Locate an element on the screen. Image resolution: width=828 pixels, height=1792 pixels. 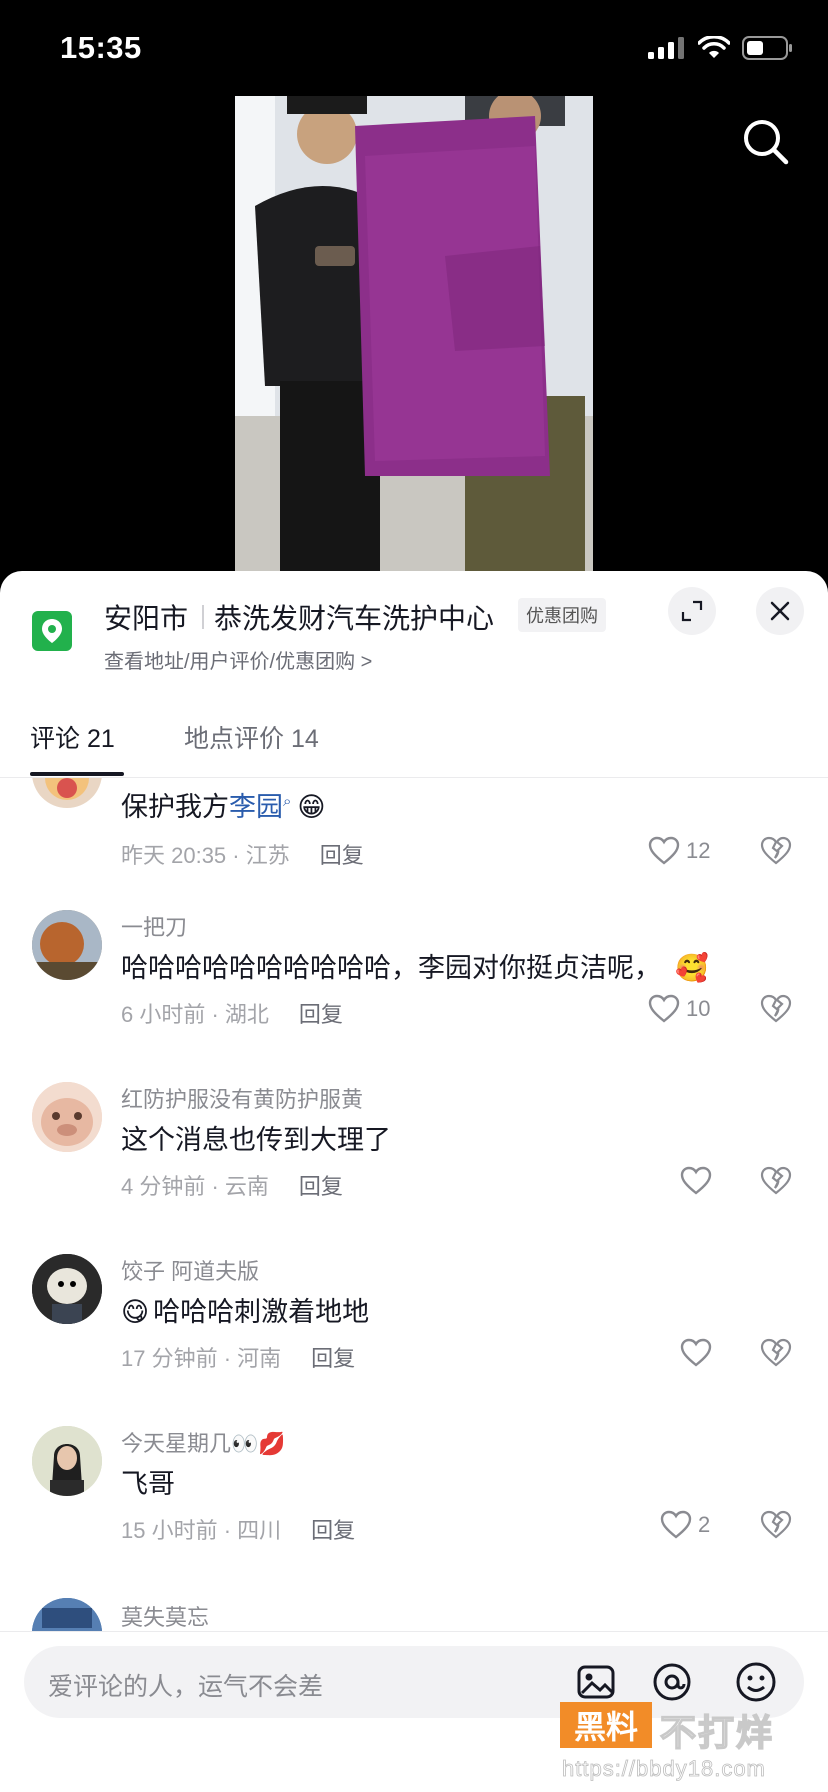
comment-item: 莫失莫忘 is located at coordinates (414, 1612).